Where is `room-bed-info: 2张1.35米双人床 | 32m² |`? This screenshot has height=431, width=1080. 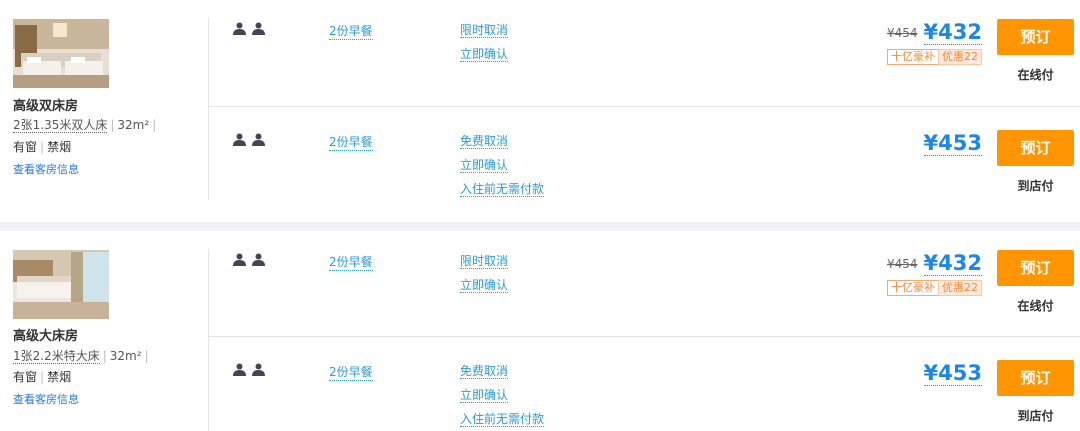 room-bed-info: 2张1.35米双人床 | 32m² | is located at coordinates (85, 125).